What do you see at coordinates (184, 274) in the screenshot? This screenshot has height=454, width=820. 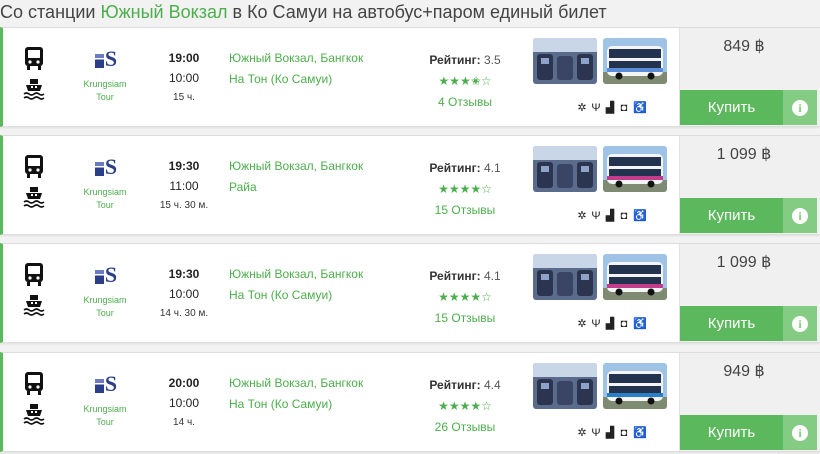 I see `departure-time: 19:30` at bounding box center [184, 274].